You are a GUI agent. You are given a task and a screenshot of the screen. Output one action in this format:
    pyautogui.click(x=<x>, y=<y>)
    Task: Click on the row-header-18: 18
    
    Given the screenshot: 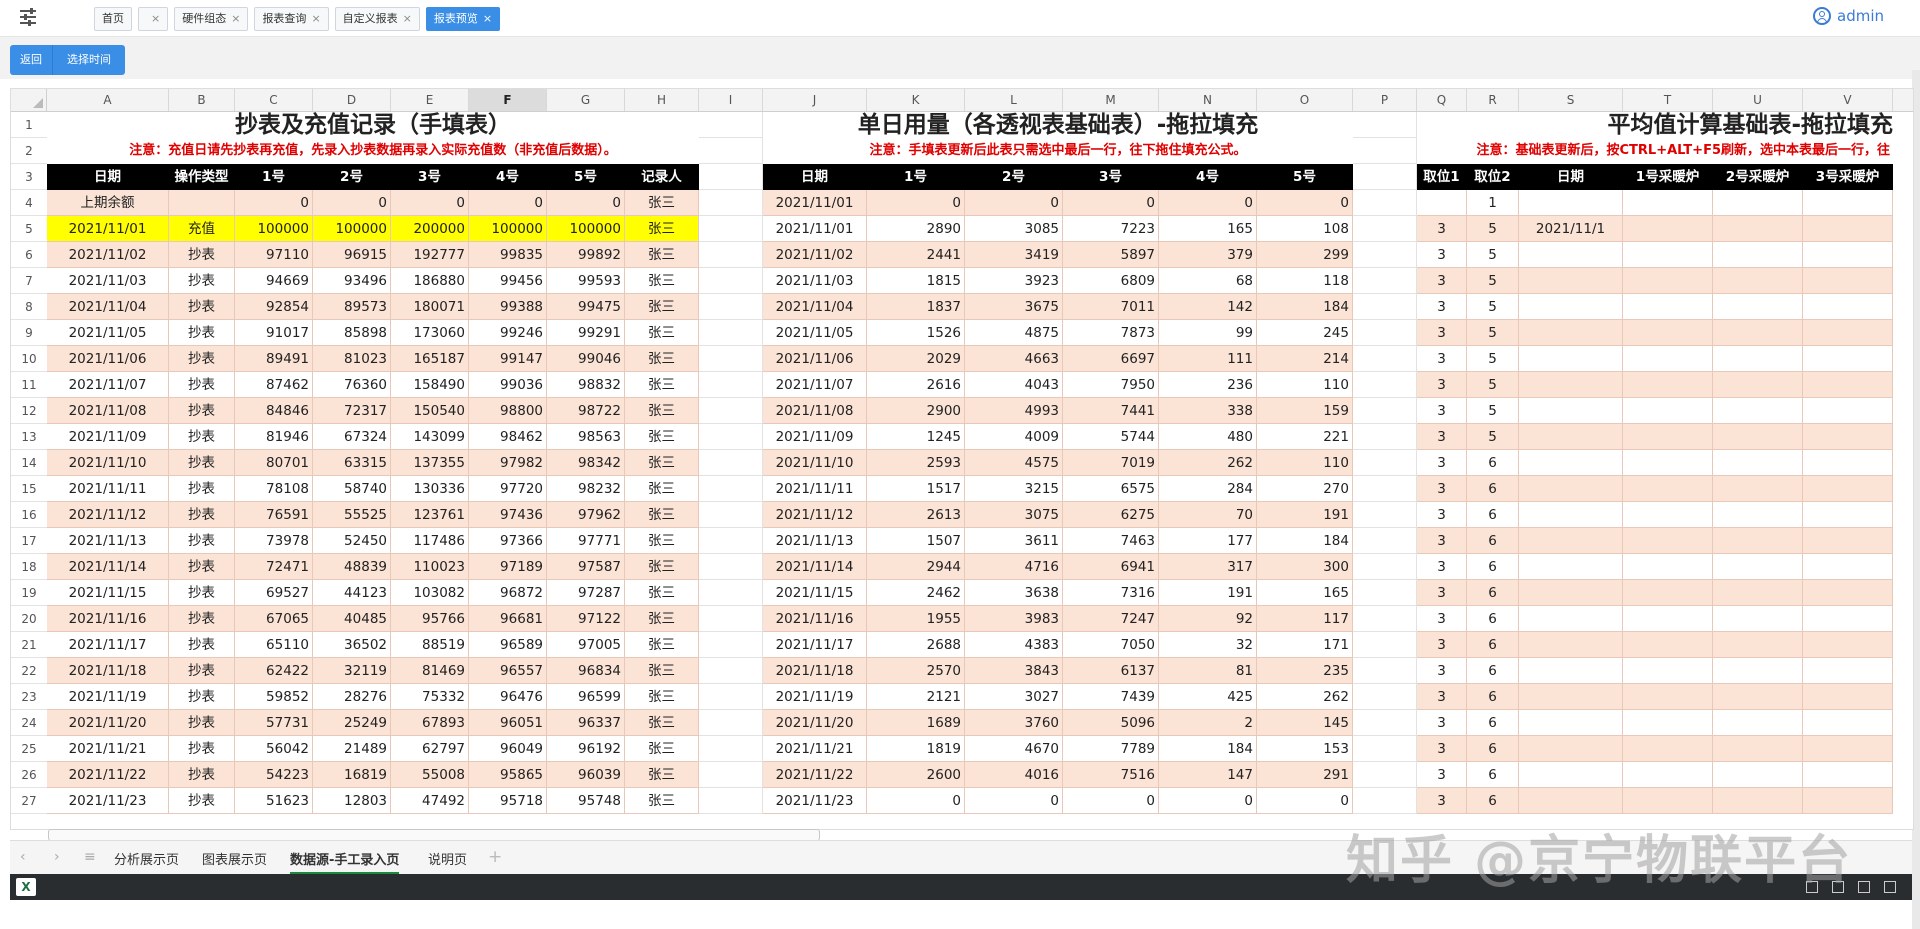 What is the action you would take?
    pyautogui.click(x=29, y=567)
    